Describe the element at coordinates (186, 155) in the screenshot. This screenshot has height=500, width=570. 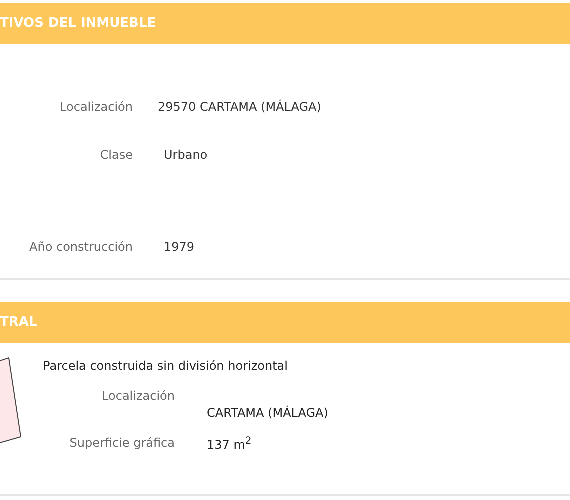
I see `field-value: Urbano` at that location.